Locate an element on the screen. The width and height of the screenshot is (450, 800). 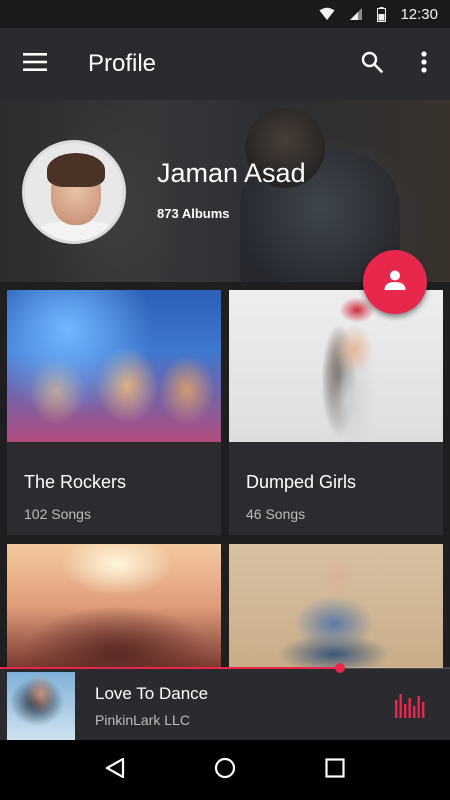
signal-icon is located at coordinates (356, 14).